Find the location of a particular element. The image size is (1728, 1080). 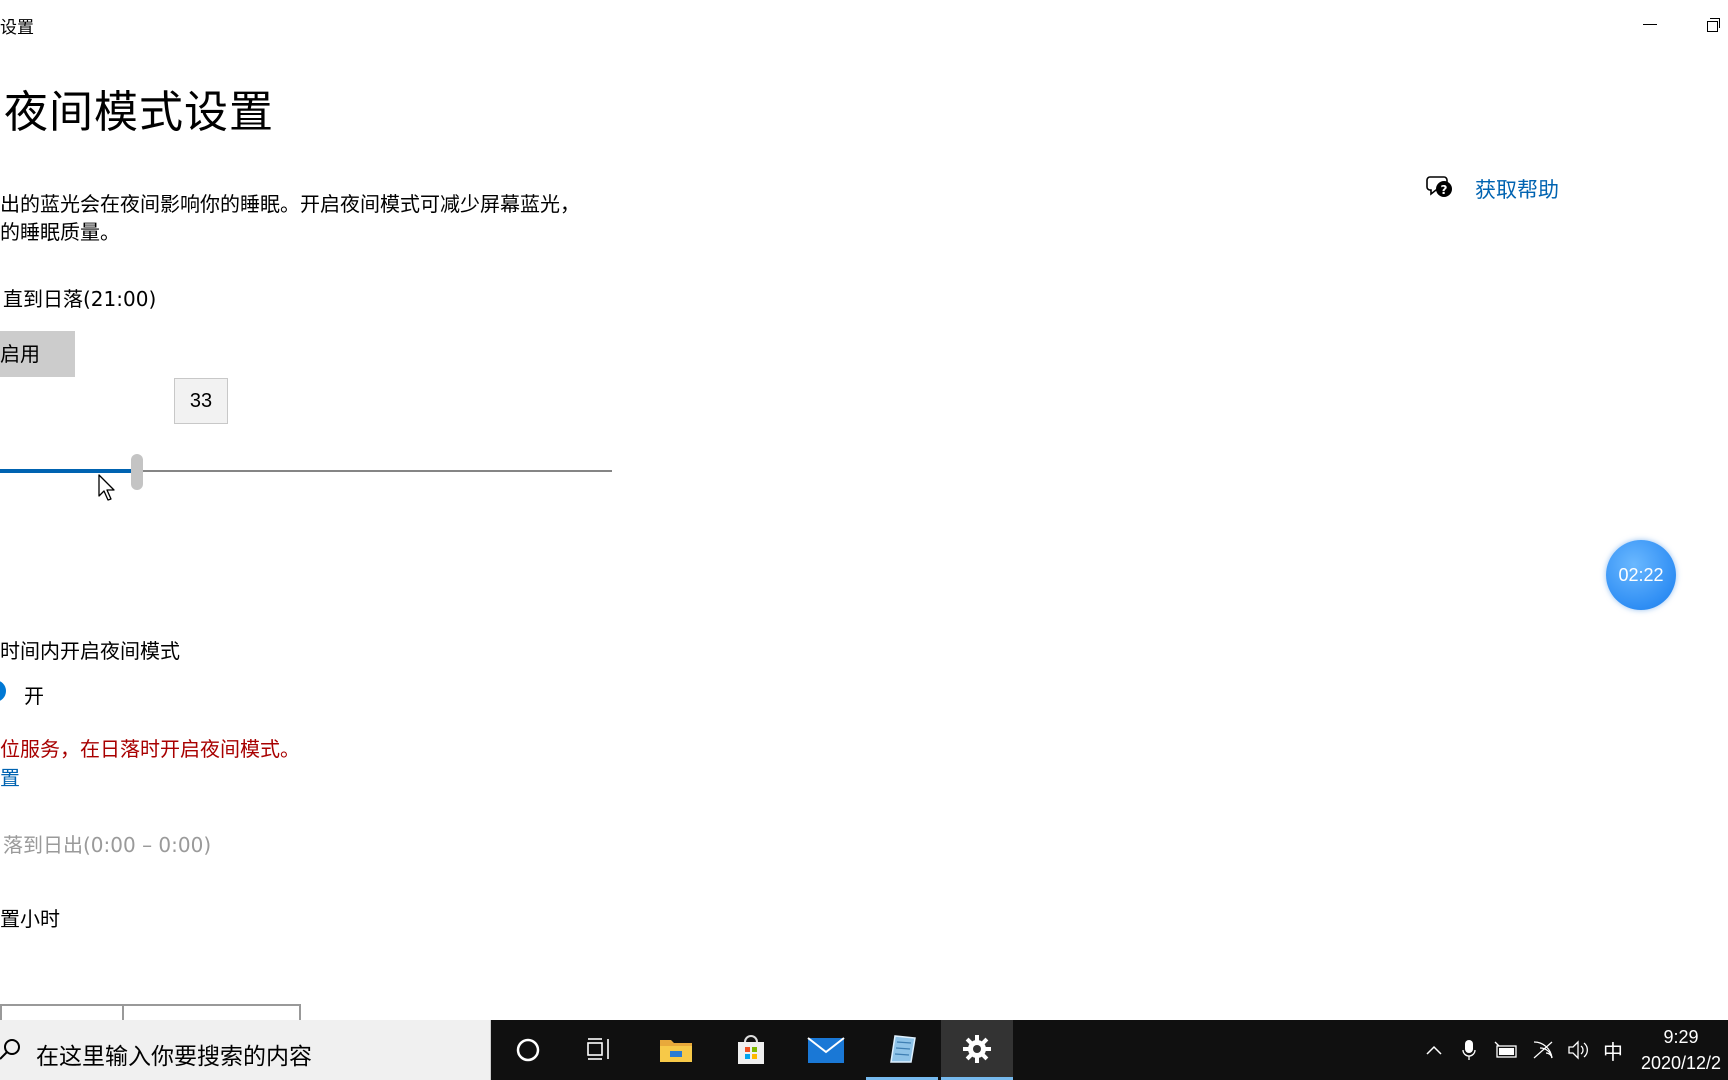

settings-icon is located at coordinates (977, 1048).